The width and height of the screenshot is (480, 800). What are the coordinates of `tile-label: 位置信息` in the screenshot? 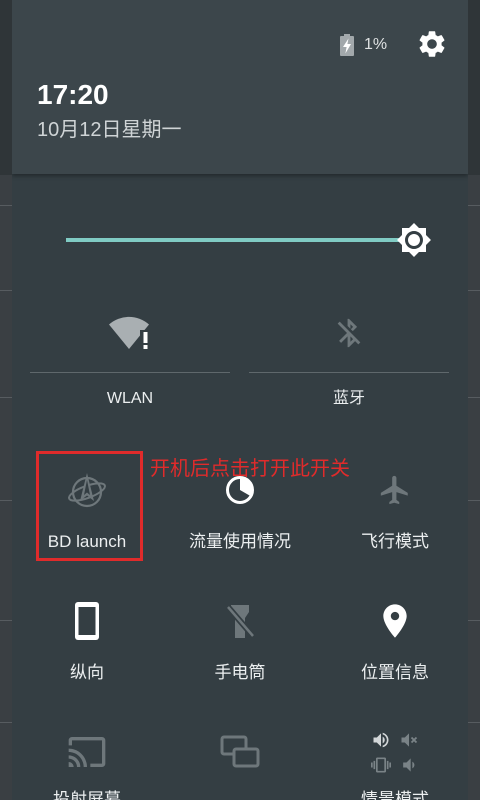 It's located at (395, 672).